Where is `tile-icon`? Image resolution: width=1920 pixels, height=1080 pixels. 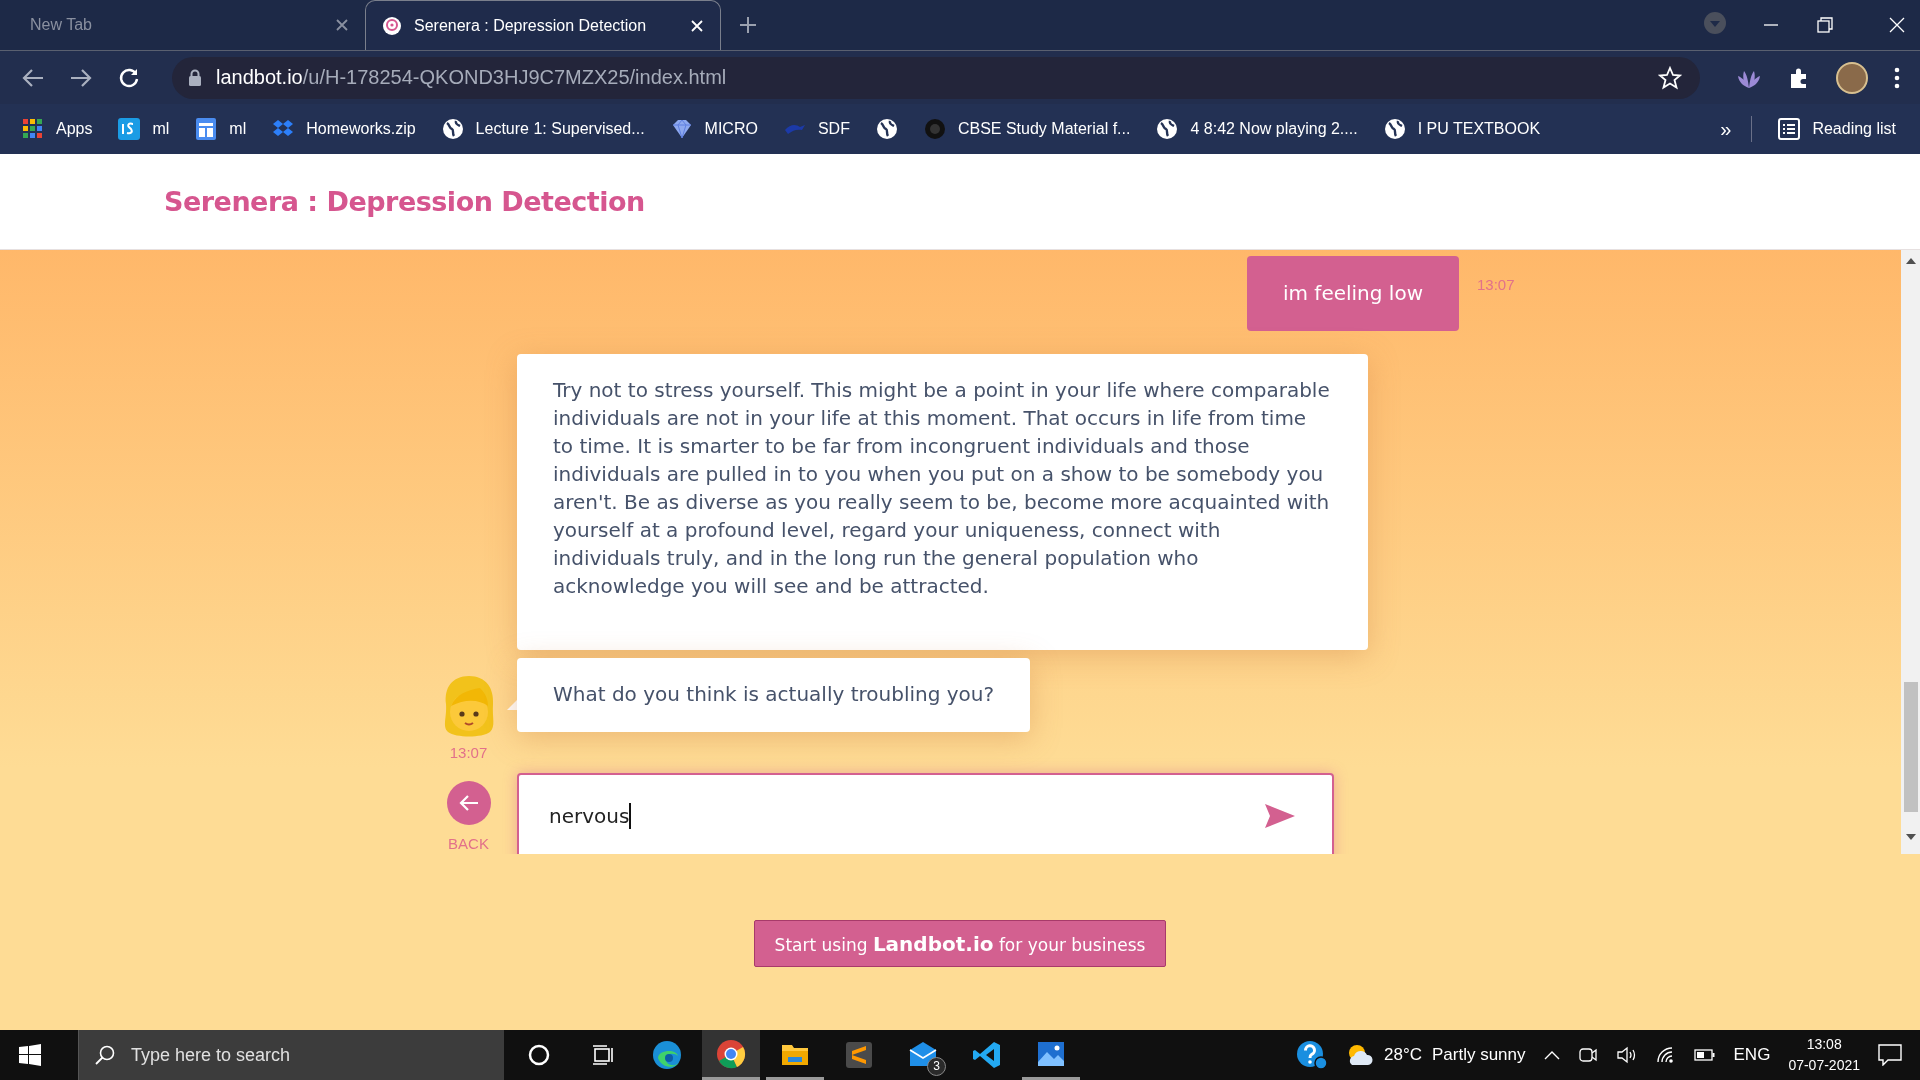
tile-icon is located at coordinates (129, 129).